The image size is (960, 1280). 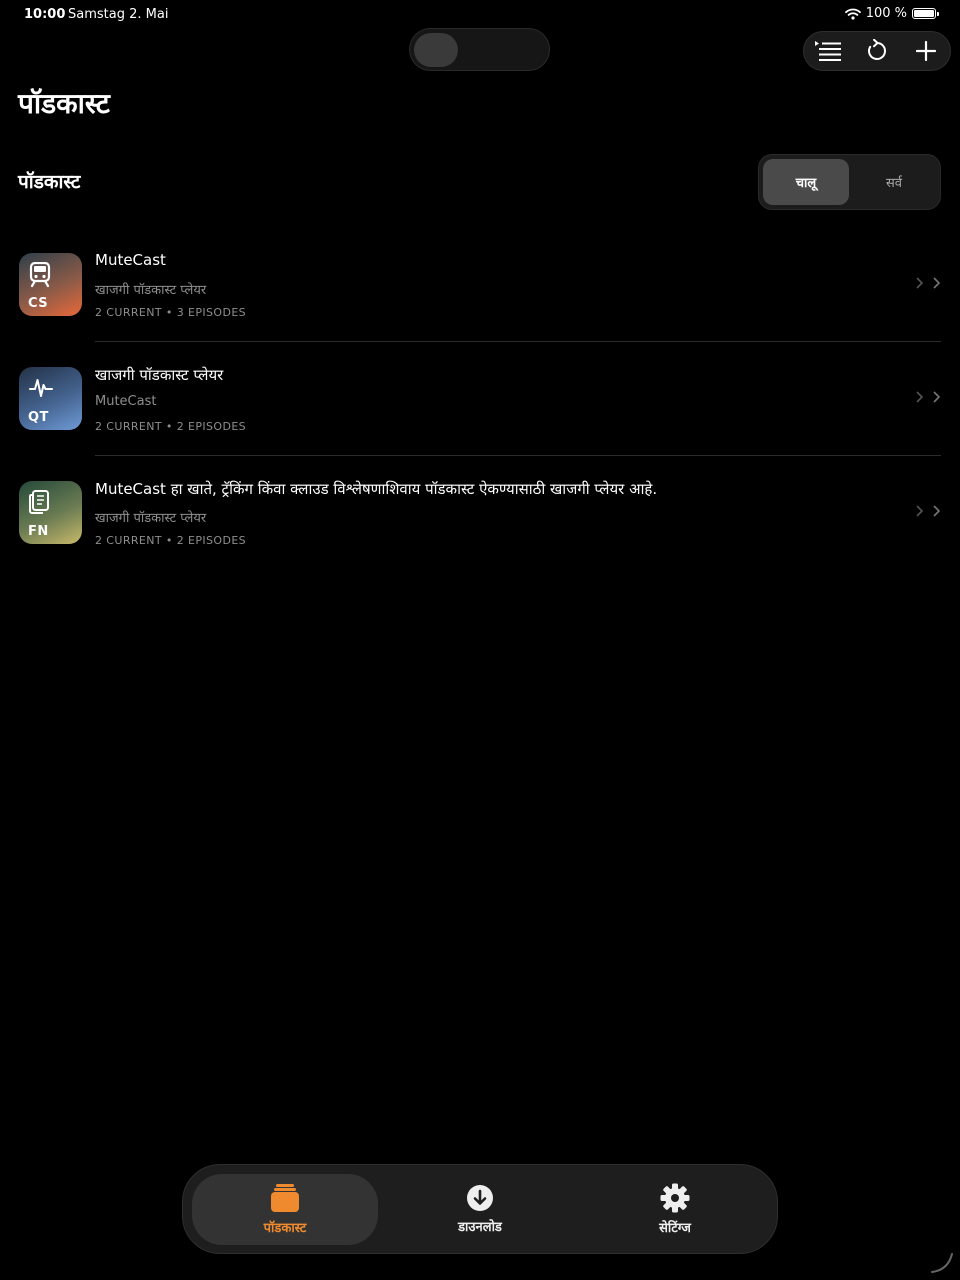 I want to click on podcast-meta: 2 CURRENT • 3 EPISODES, so click(x=171, y=312).